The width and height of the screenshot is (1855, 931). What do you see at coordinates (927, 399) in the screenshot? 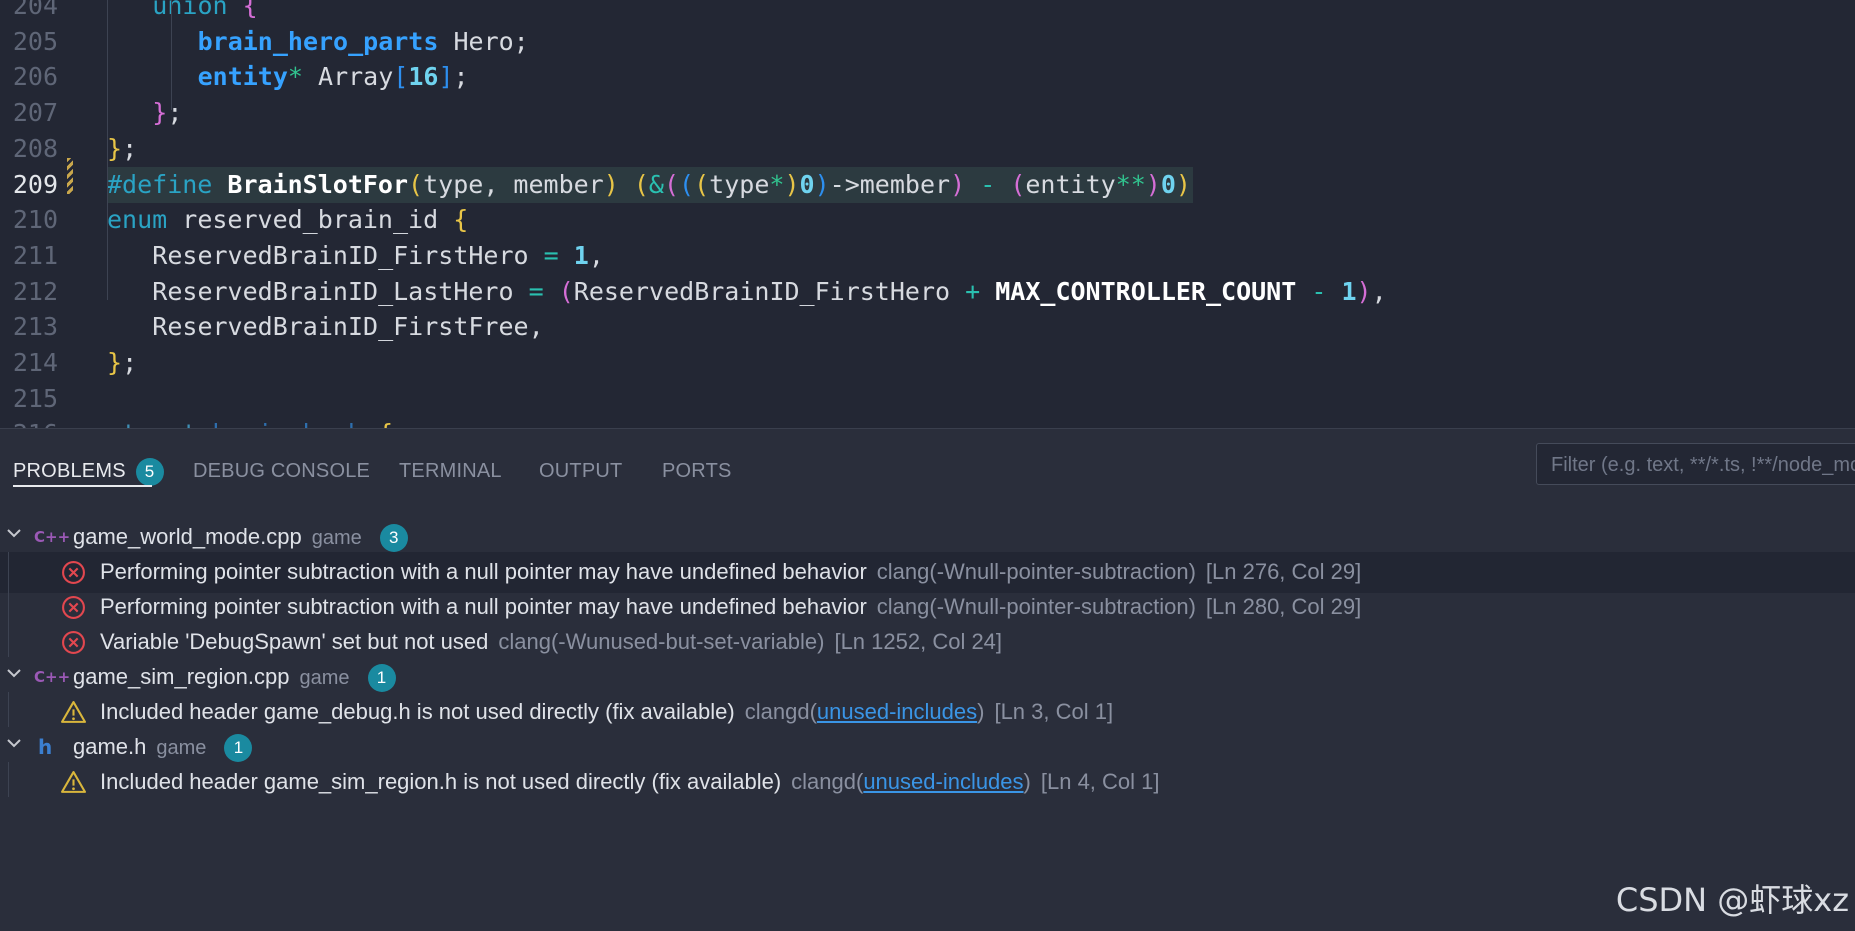
I see `code-line-215: 215` at bounding box center [927, 399].